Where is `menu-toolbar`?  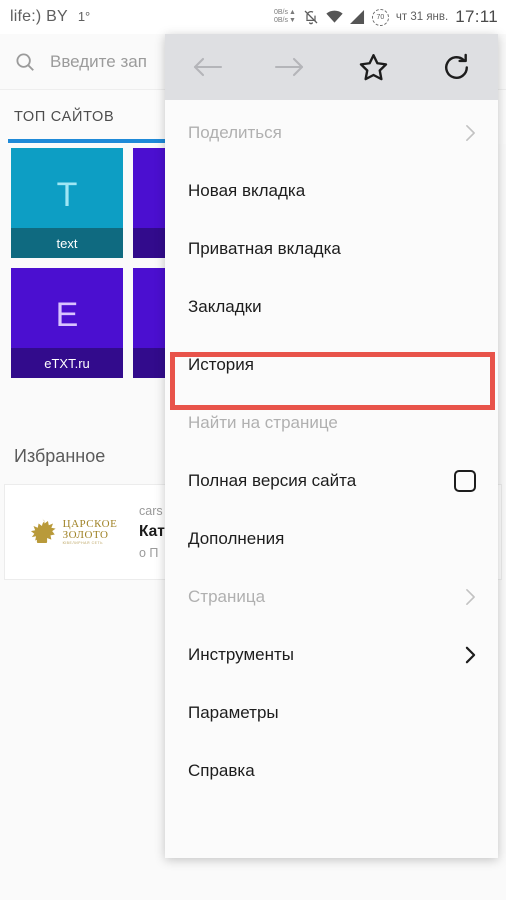
menu-toolbar is located at coordinates (331, 67).